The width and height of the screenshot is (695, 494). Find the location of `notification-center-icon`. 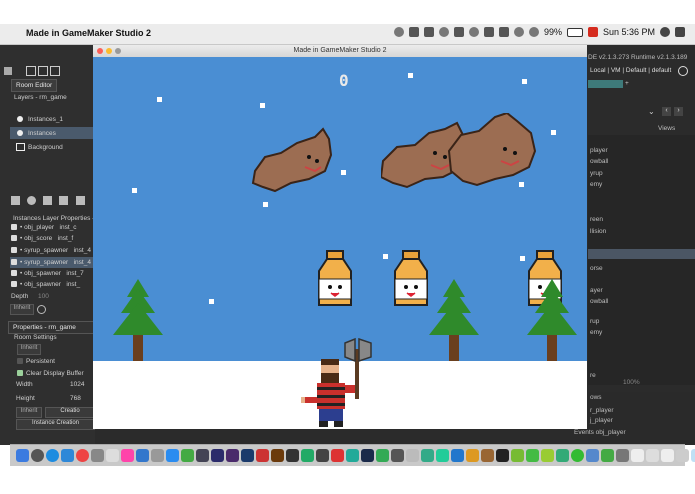

notification-center-icon is located at coordinates (680, 32).